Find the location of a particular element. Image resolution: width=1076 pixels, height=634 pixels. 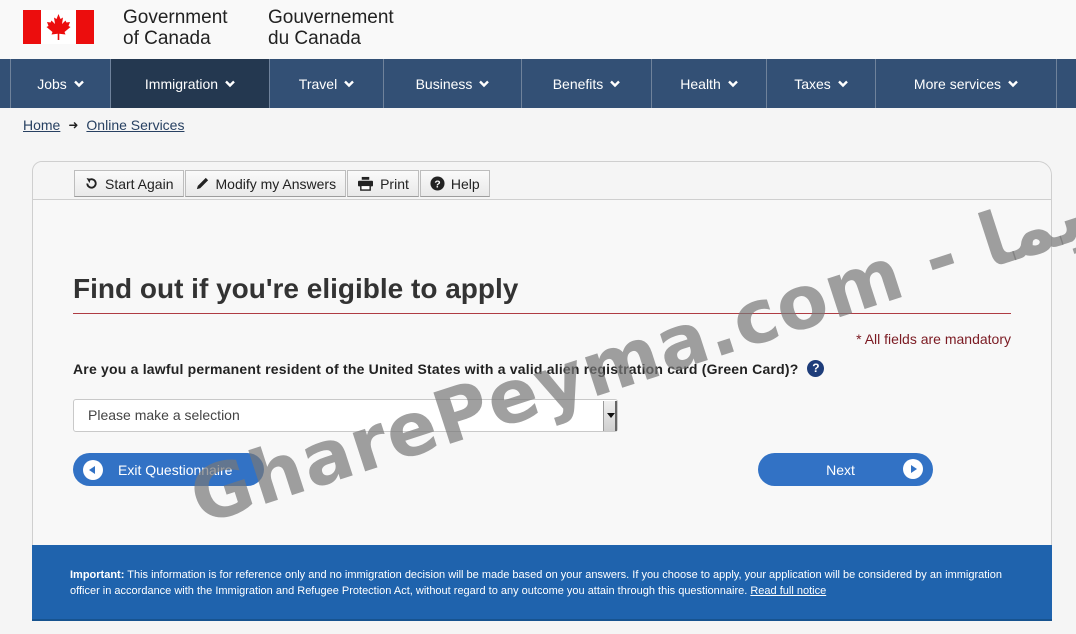

menu-label: Business is located at coordinates (444, 83).